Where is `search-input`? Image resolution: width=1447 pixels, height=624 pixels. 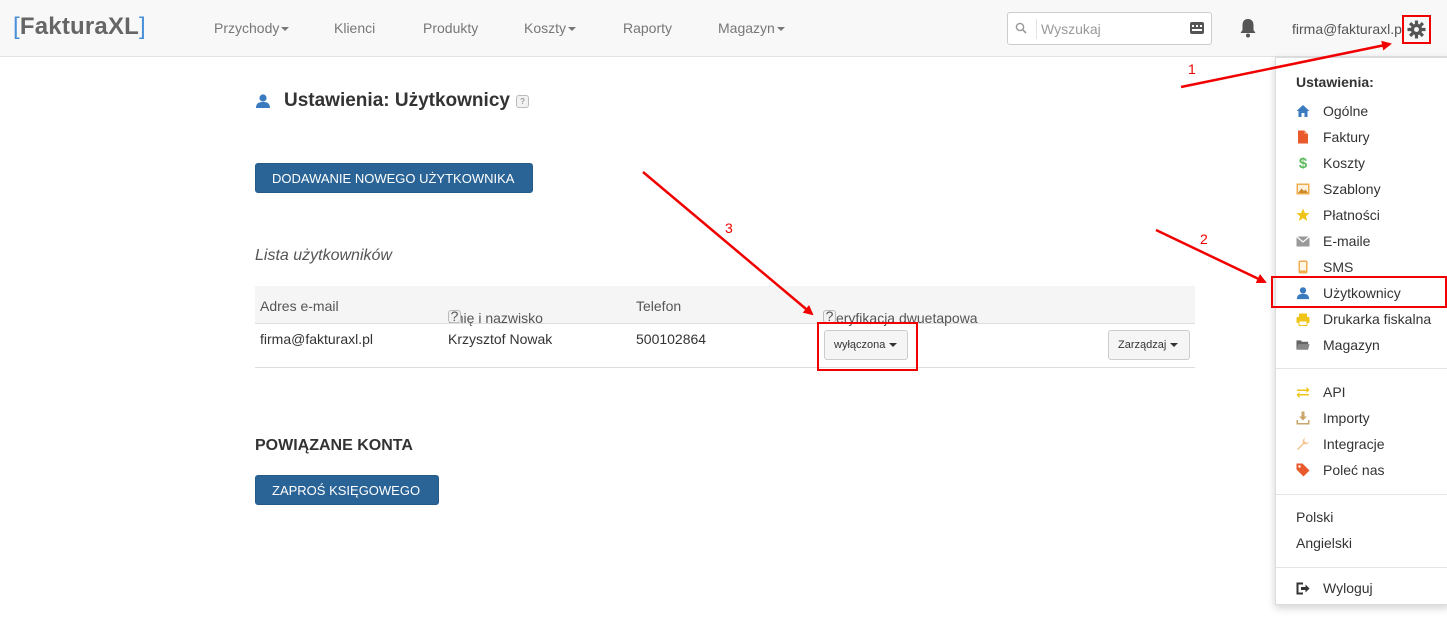
search-input is located at coordinates (1111, 29).